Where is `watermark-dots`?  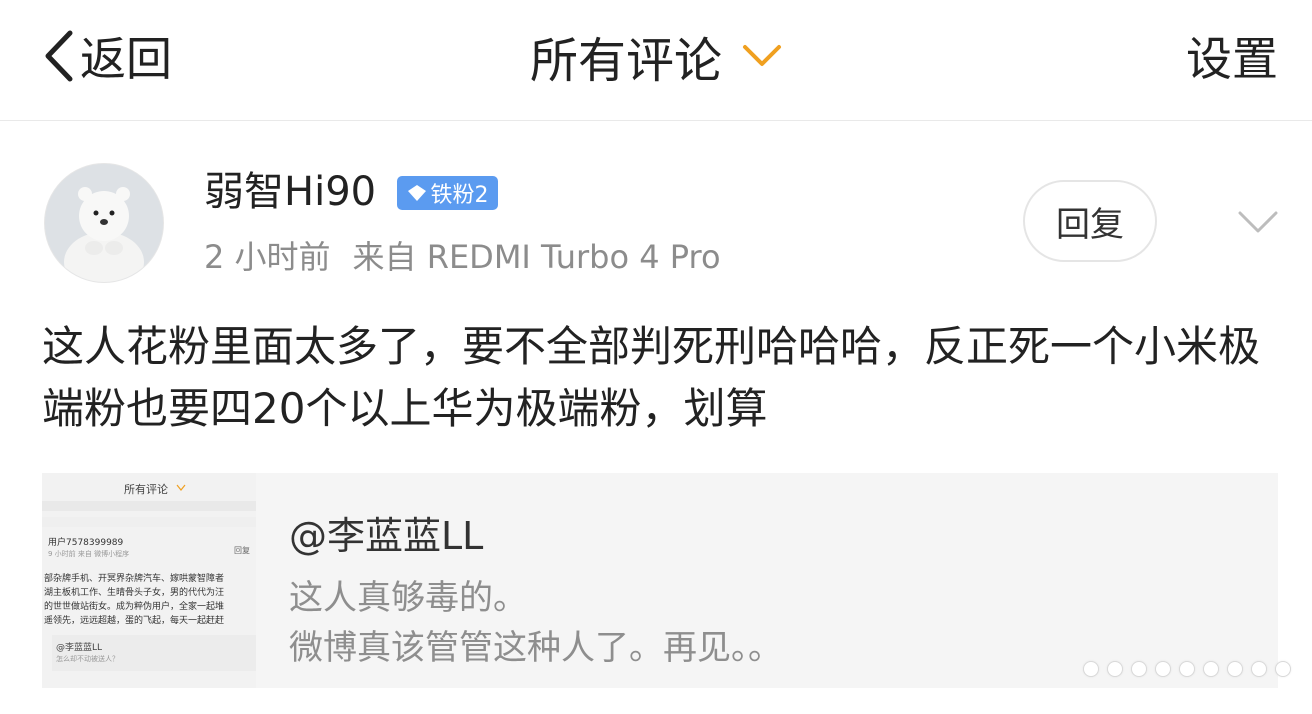 watermark-dots is located at coordinates (1187, 669).